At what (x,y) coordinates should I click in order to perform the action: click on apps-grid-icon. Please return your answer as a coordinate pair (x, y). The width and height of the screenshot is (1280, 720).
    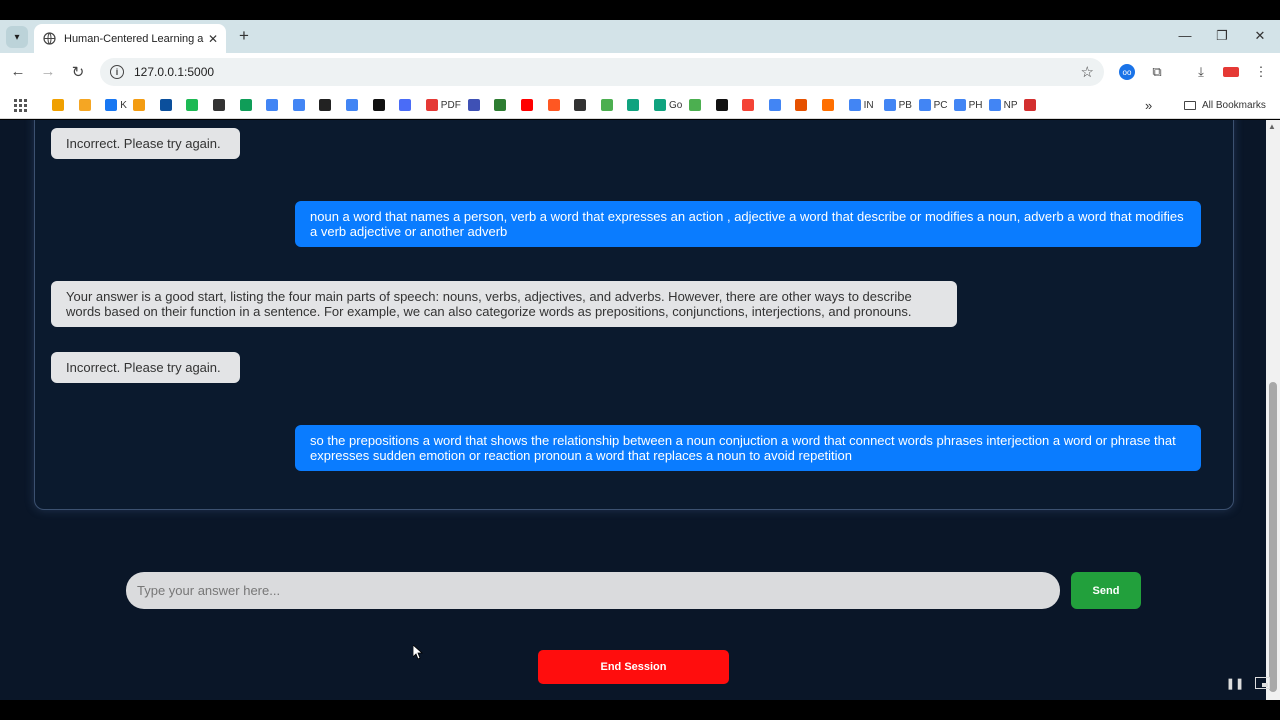
    Looking at the image, I should click on (20, 105).